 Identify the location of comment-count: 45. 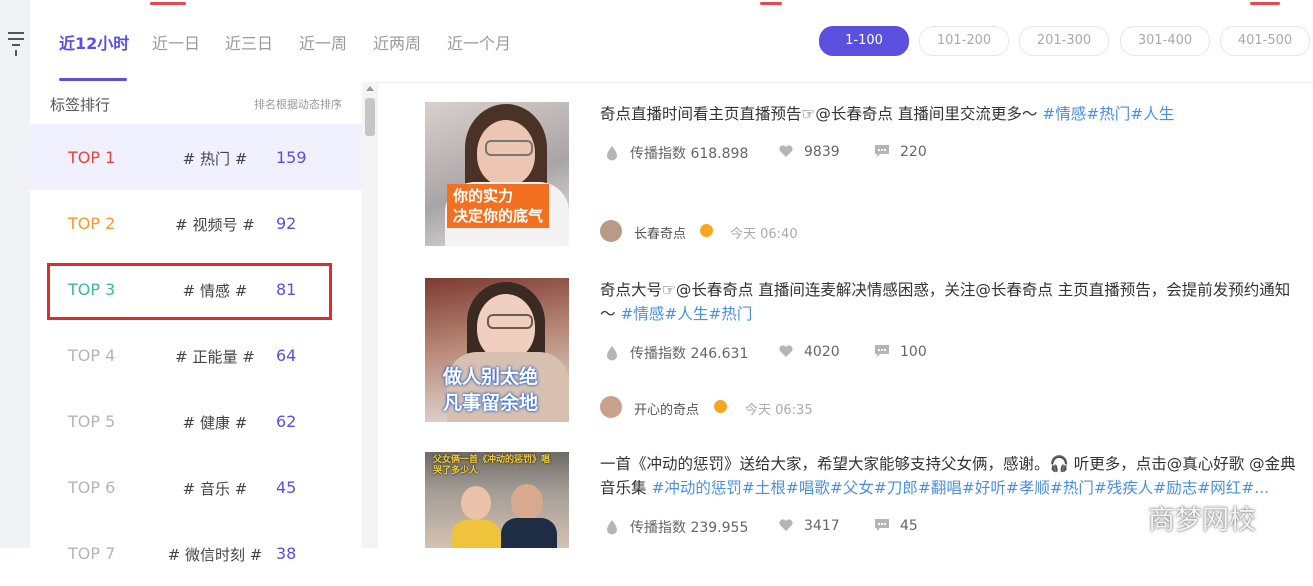
(896, 525).